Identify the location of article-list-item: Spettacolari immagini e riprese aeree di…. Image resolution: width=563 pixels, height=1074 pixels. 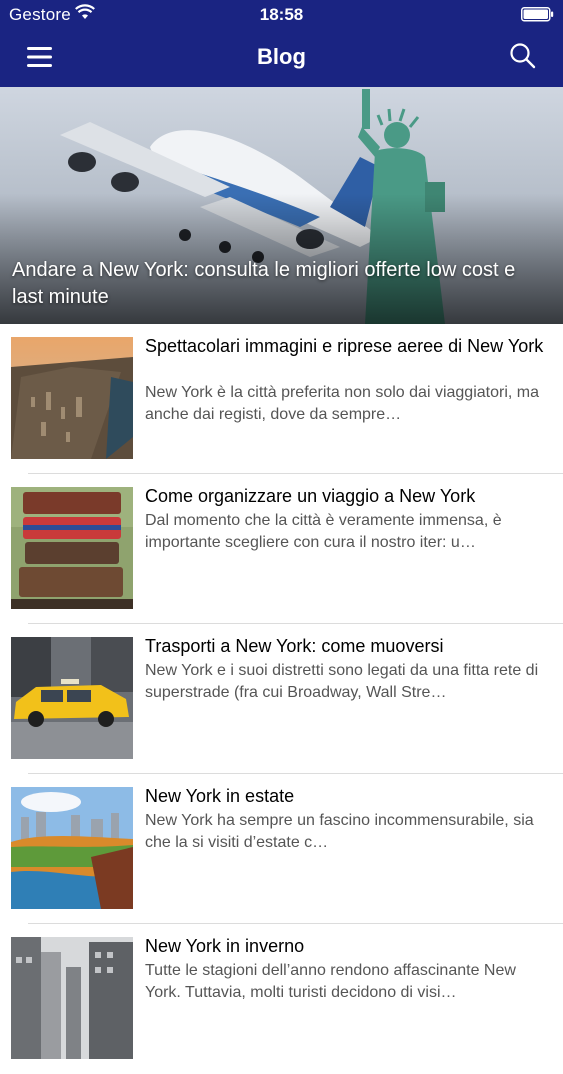
(281, 399).